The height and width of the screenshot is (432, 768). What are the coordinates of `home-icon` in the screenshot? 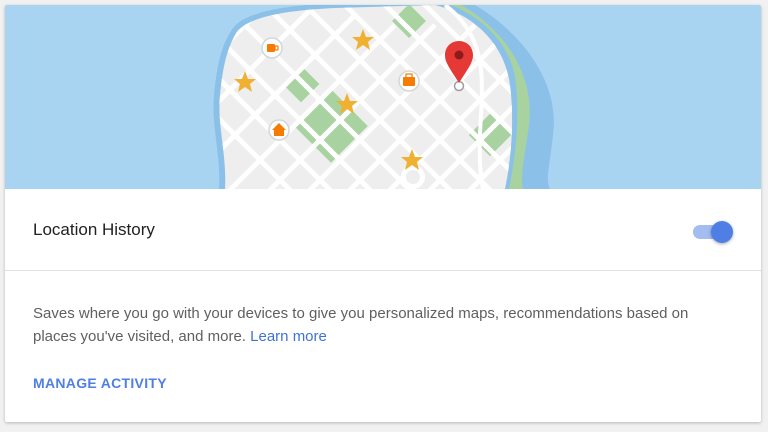 It's located at (279, 130).